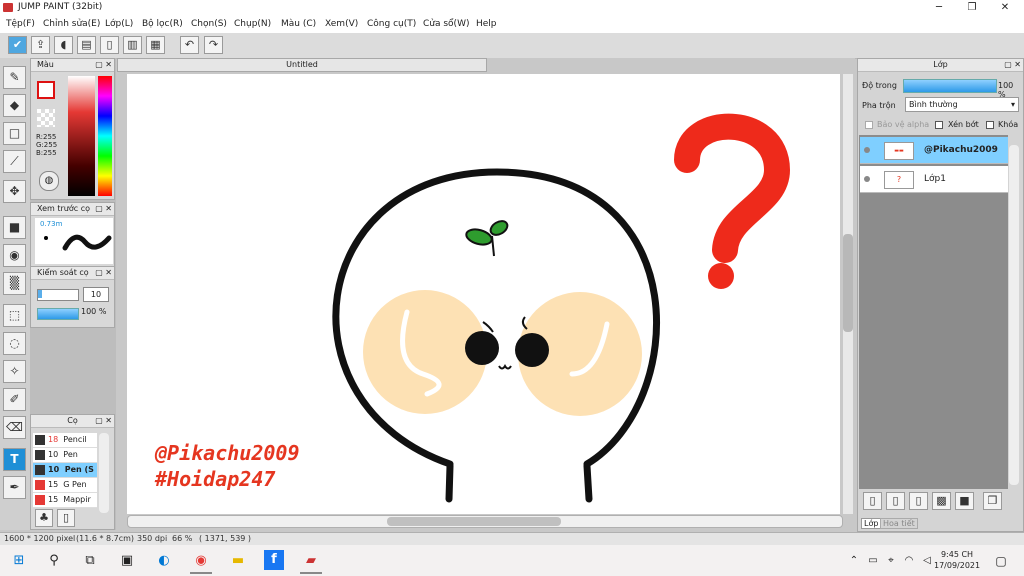 Image resolution: width=1024 pixels, height=576 pixels. Describe the element at coordinates (44, 518) in the screenshot. I see `brush-settings-icon: ♣` at that location.